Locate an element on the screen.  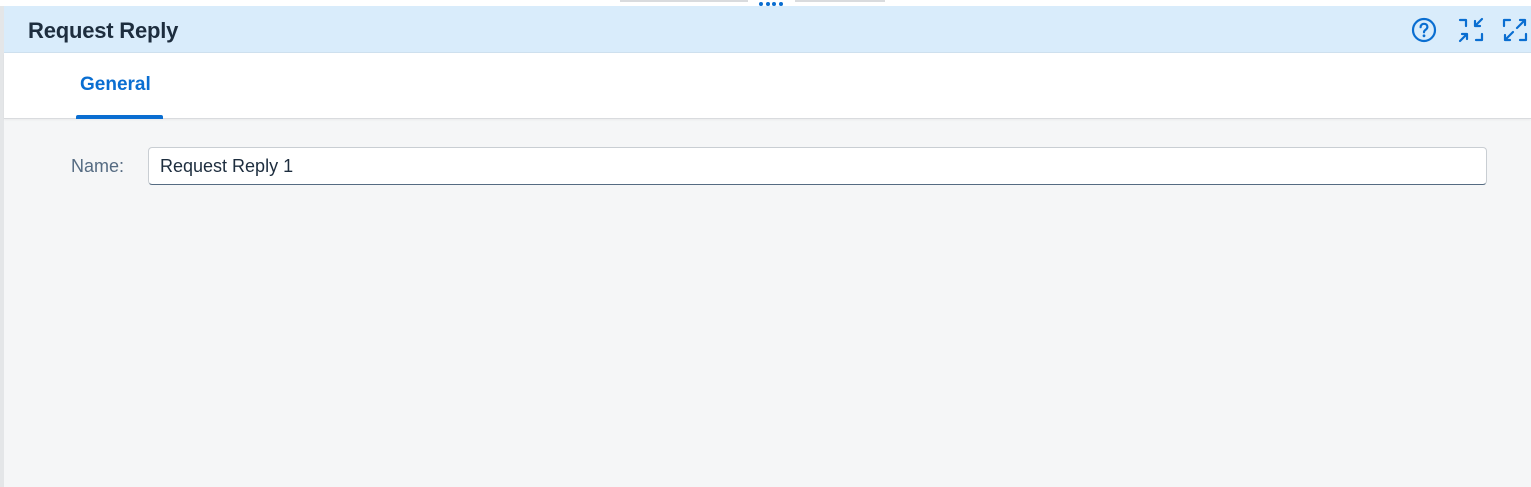
enter-fullscreen-button is located at coordinates (1515, 30).